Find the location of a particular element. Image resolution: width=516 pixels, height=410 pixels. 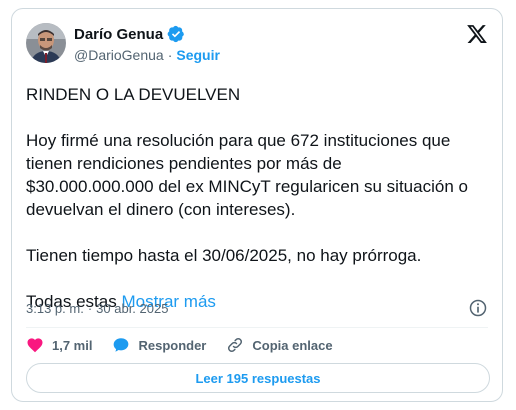

read-replies-button: Leer 195 respuestas is located at coordinates (258, 378).